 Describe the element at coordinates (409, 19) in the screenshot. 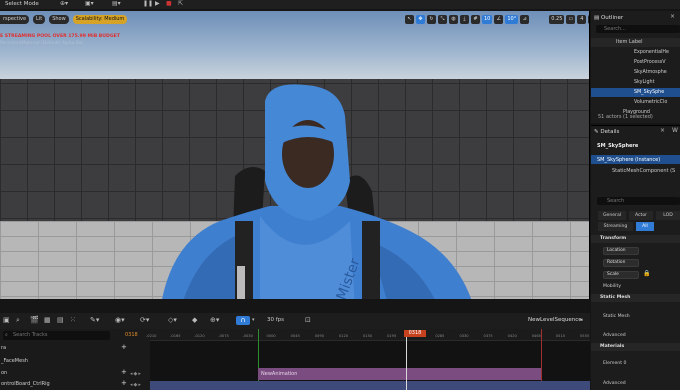

I see `select-icon: ↖` at that location.